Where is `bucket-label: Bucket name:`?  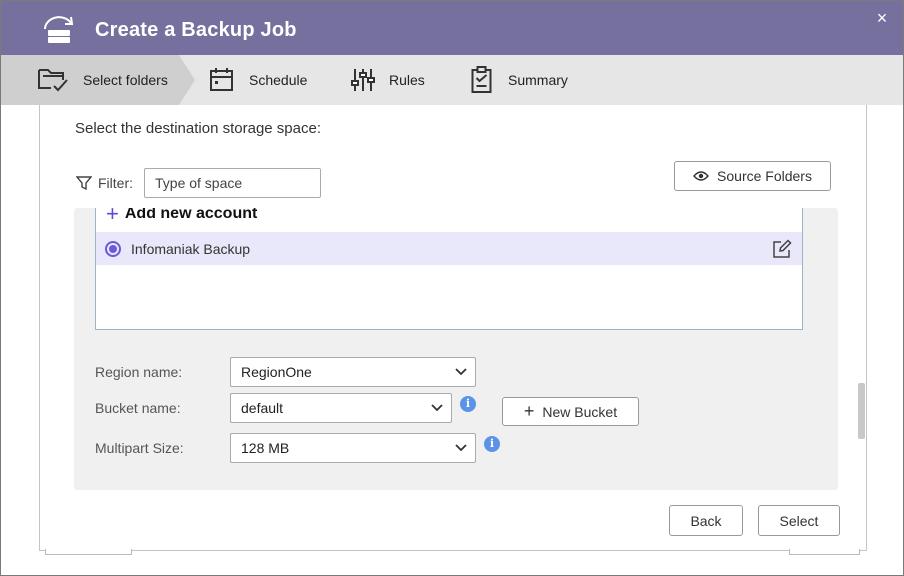
bucket-label: Bucket name: is located at coordinates (138, 408).